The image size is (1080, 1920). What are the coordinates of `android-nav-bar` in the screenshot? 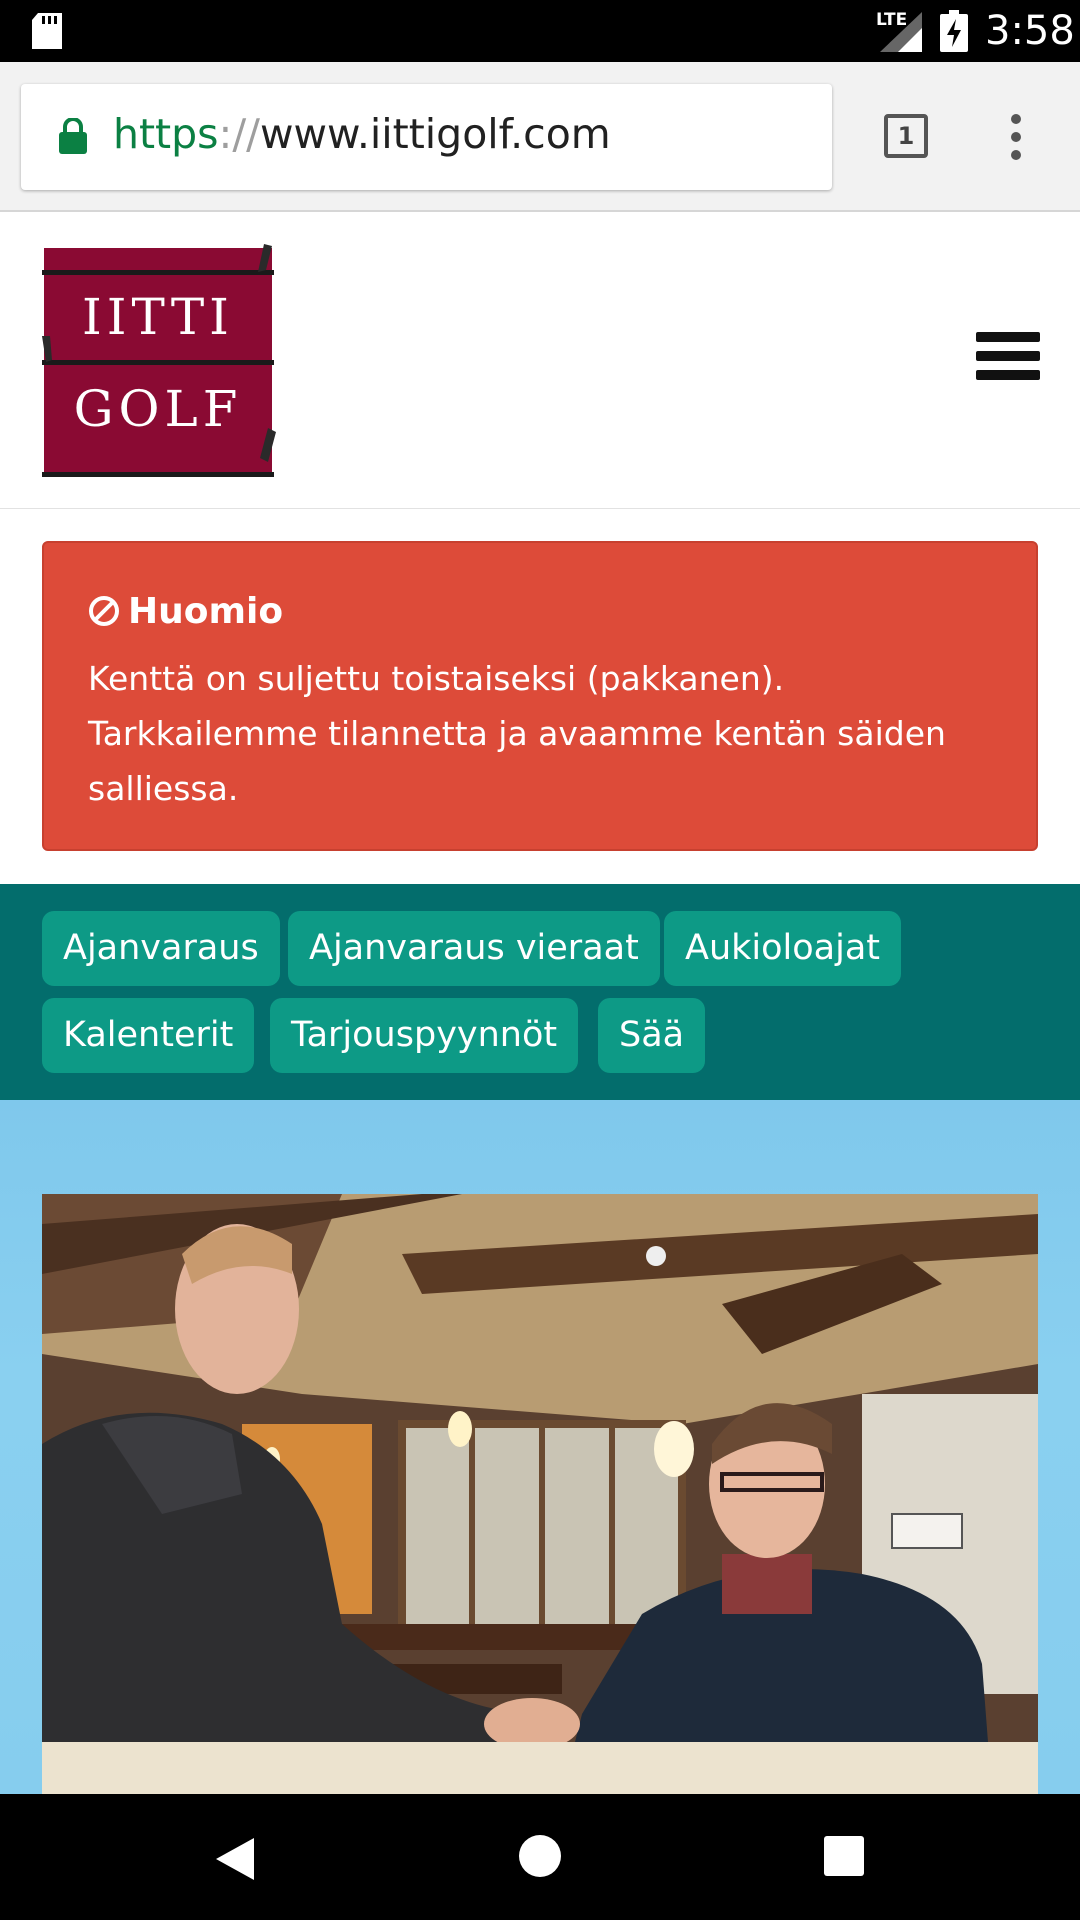 It's located at (540, 1857).